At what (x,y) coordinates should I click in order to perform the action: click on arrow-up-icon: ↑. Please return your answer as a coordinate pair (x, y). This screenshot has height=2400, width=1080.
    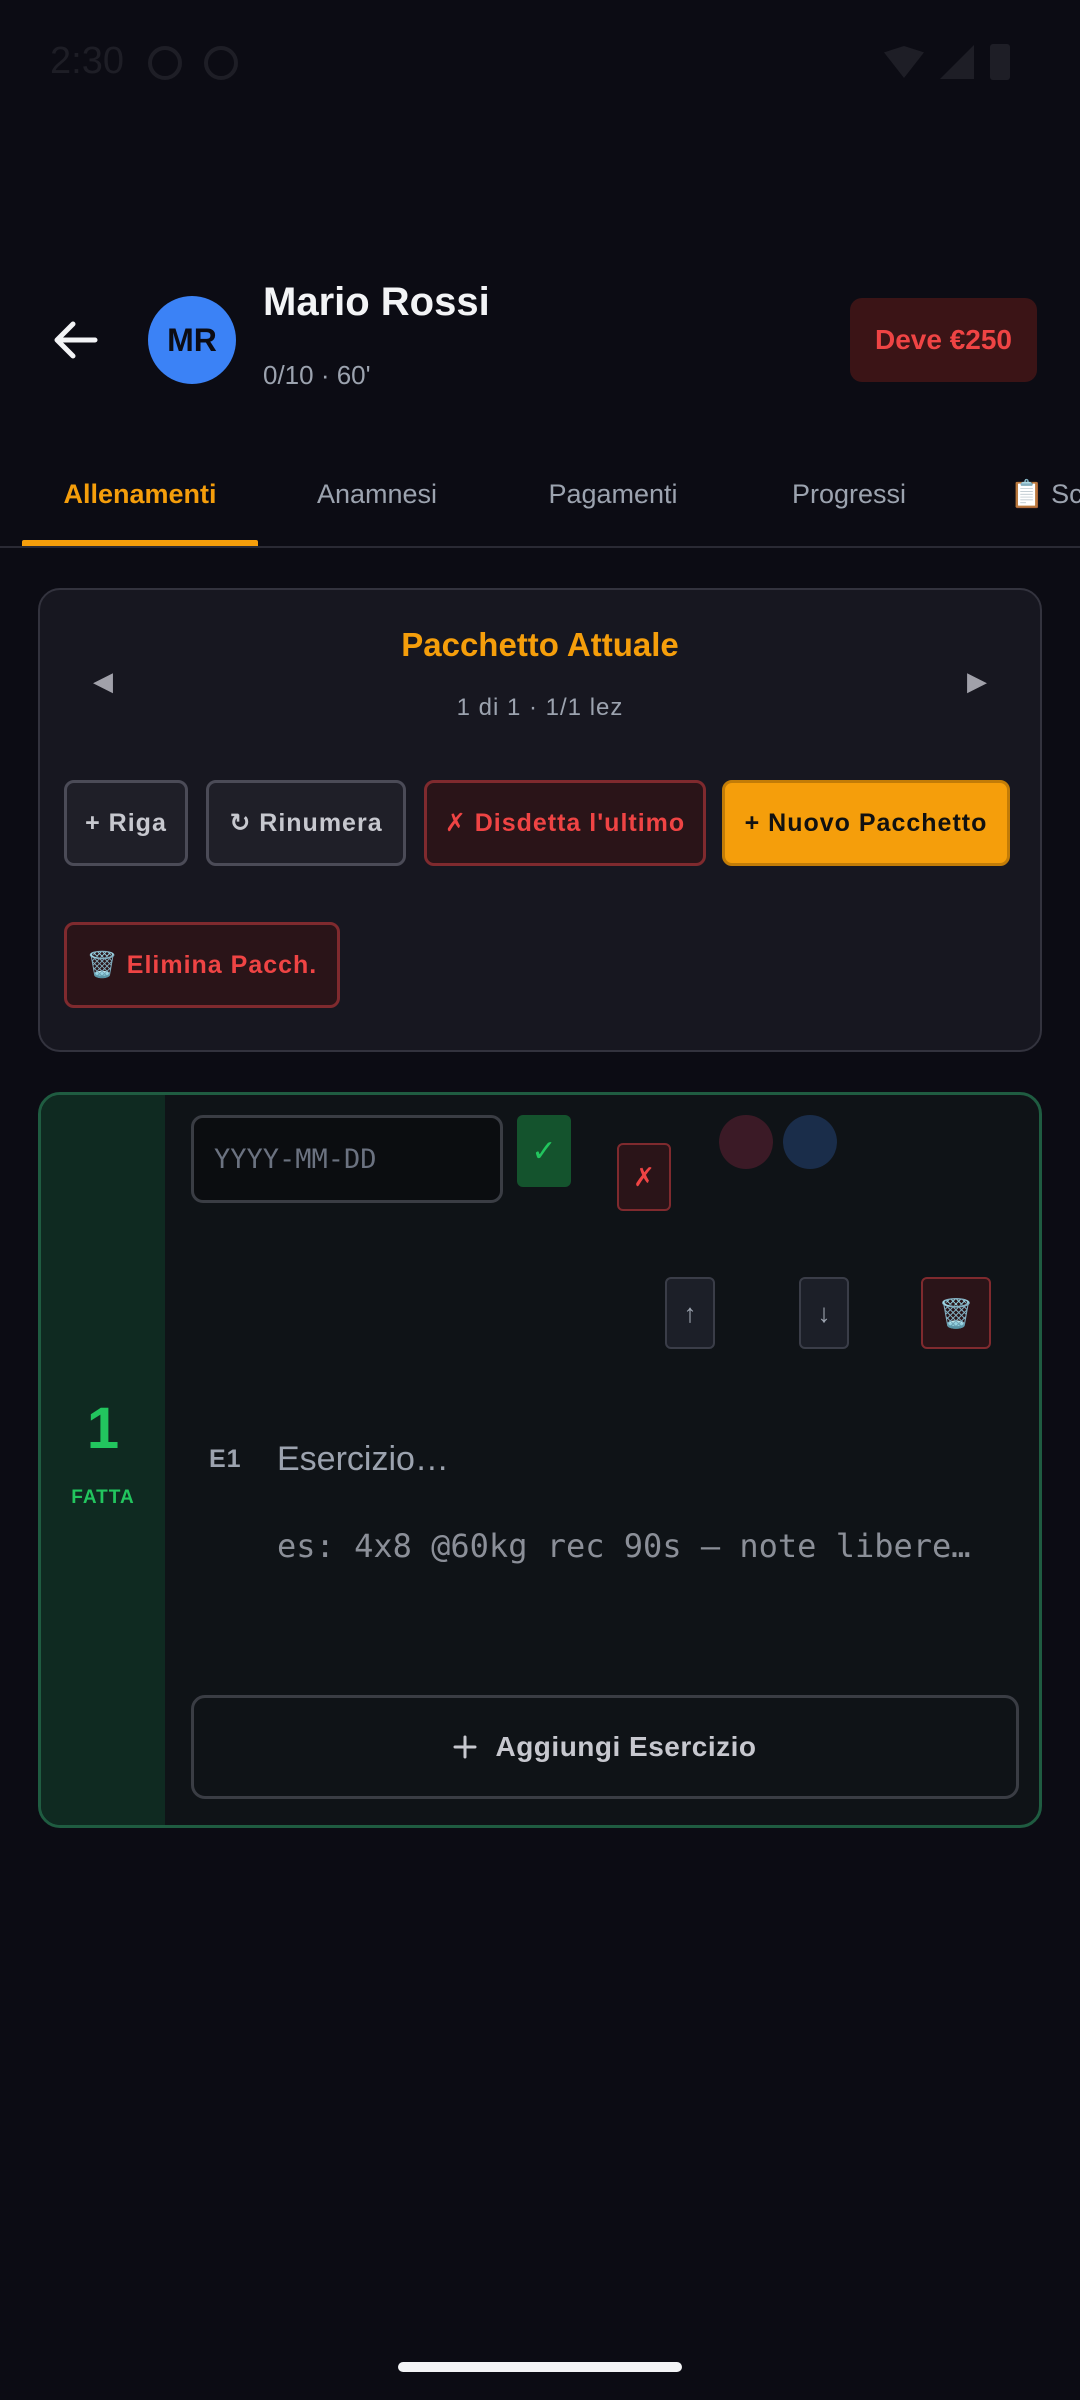
    Looking at the image, I should click on (690, 1312).